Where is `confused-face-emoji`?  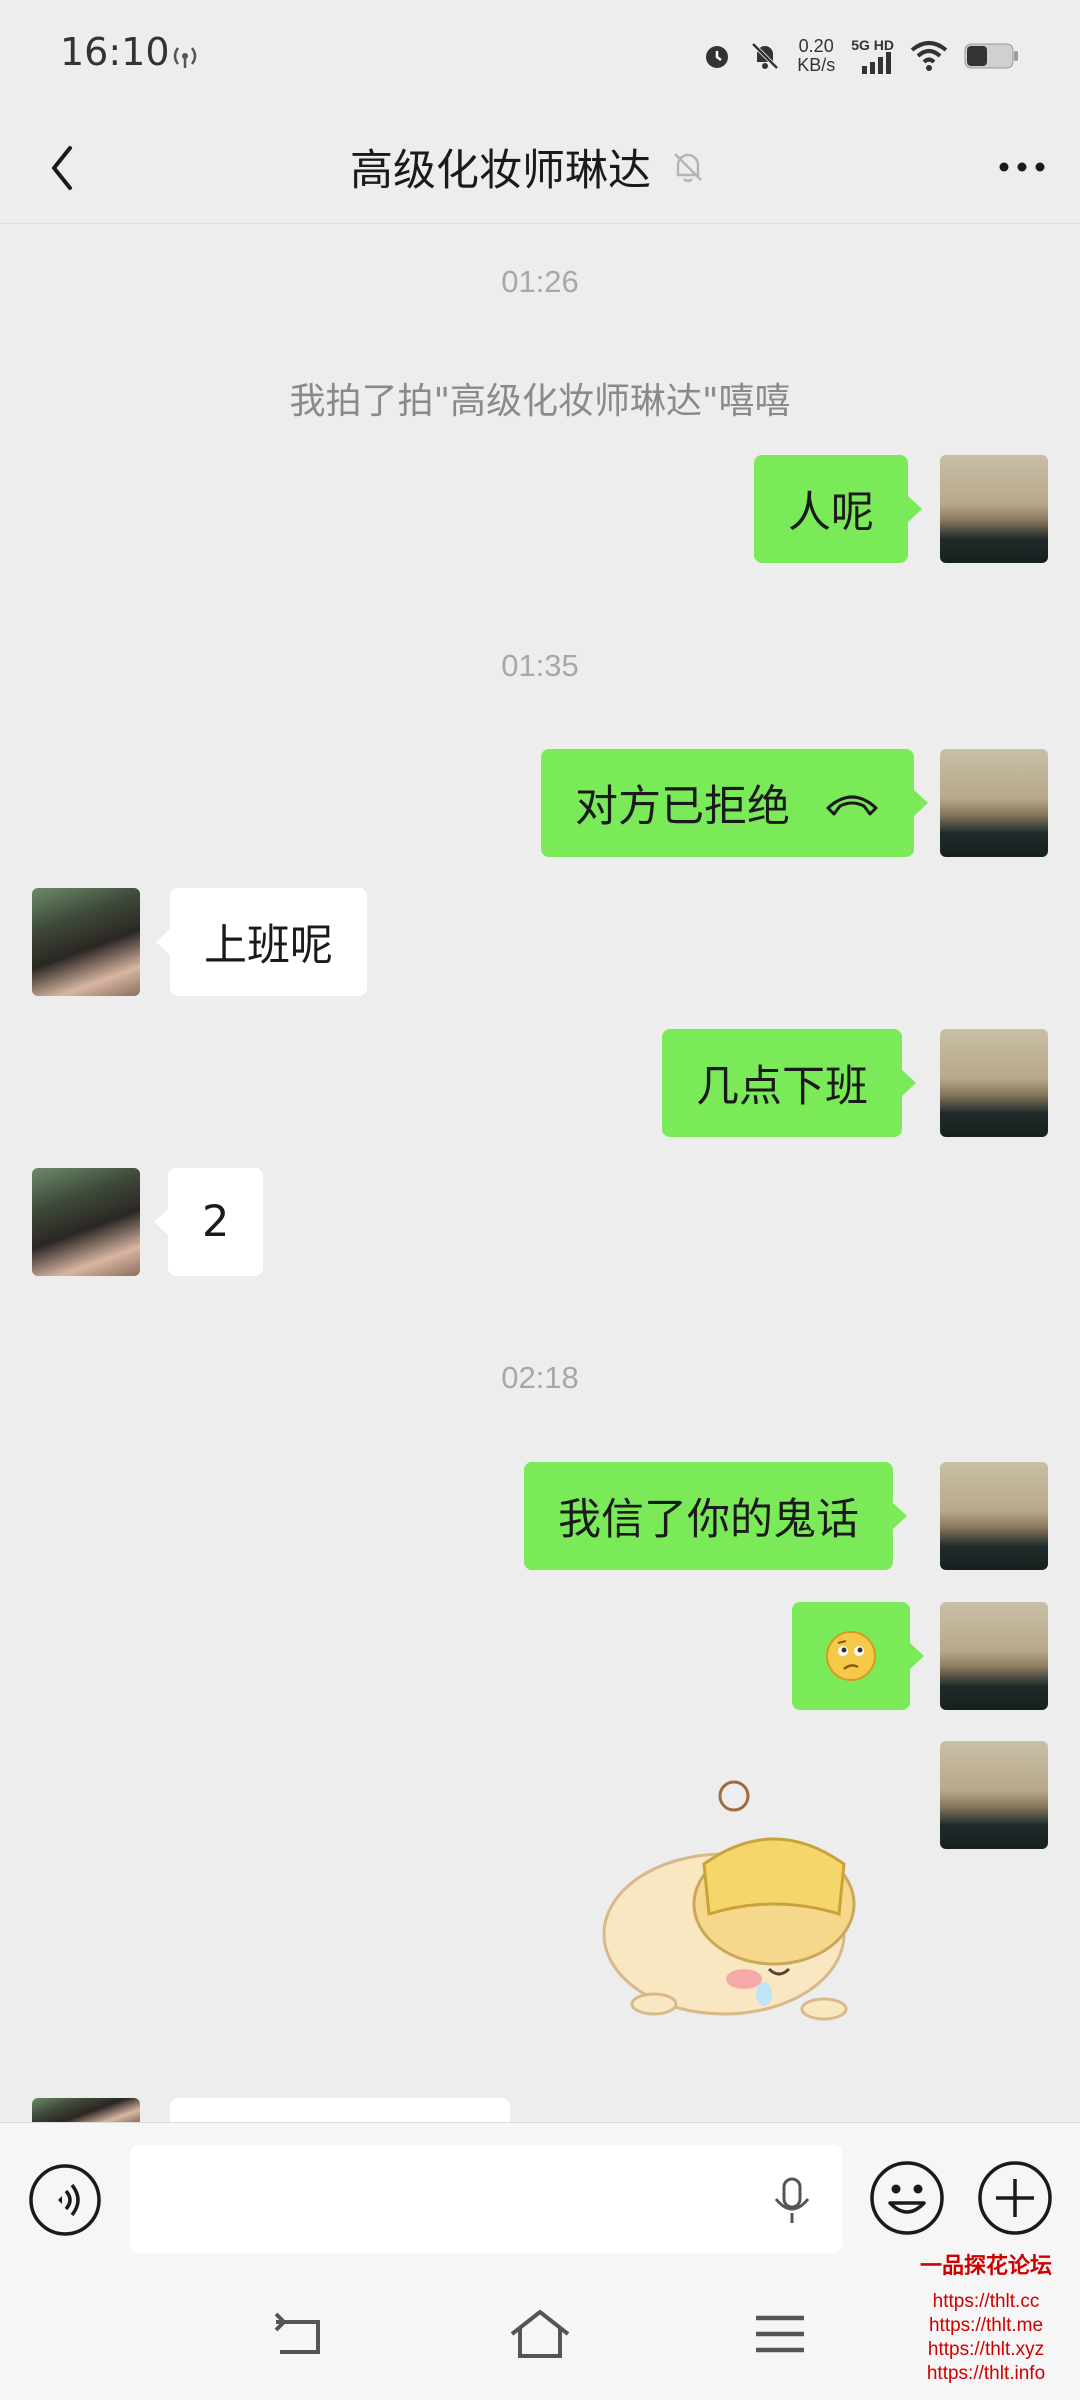 confused-face-emoji is located at coordinates (851, 1656).